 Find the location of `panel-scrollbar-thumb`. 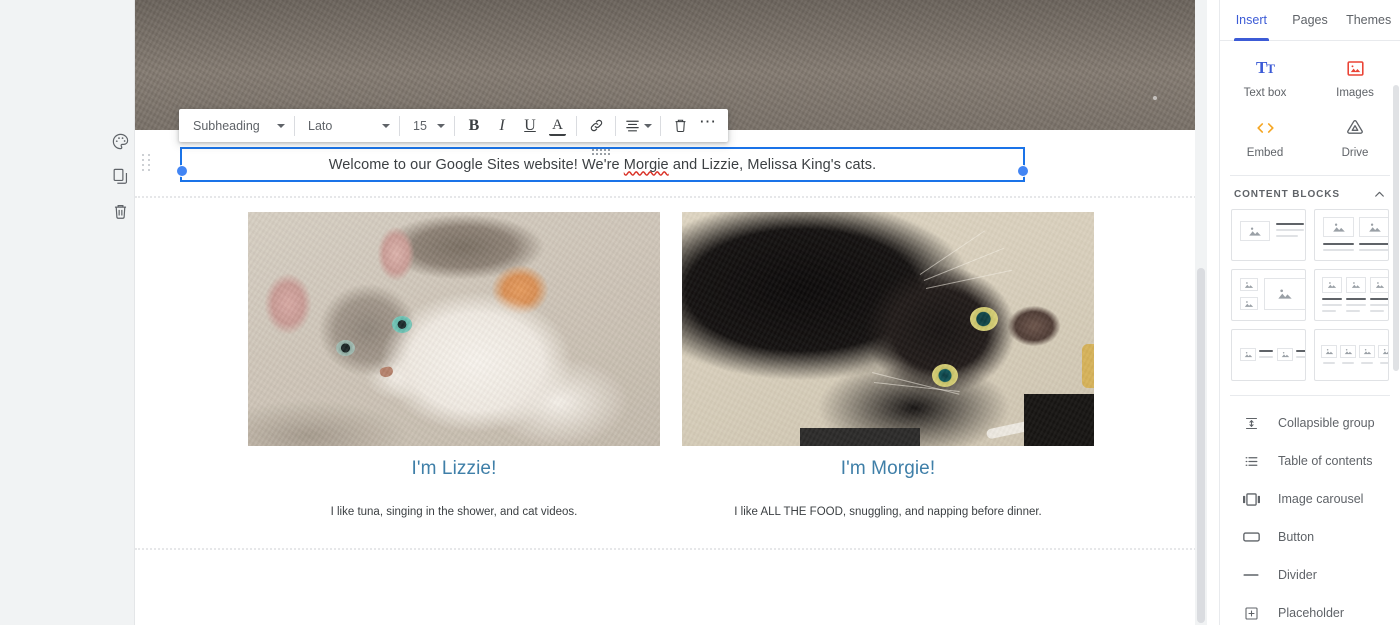

panel-scrollbar-thumb is located at coordinates (1396, 228).